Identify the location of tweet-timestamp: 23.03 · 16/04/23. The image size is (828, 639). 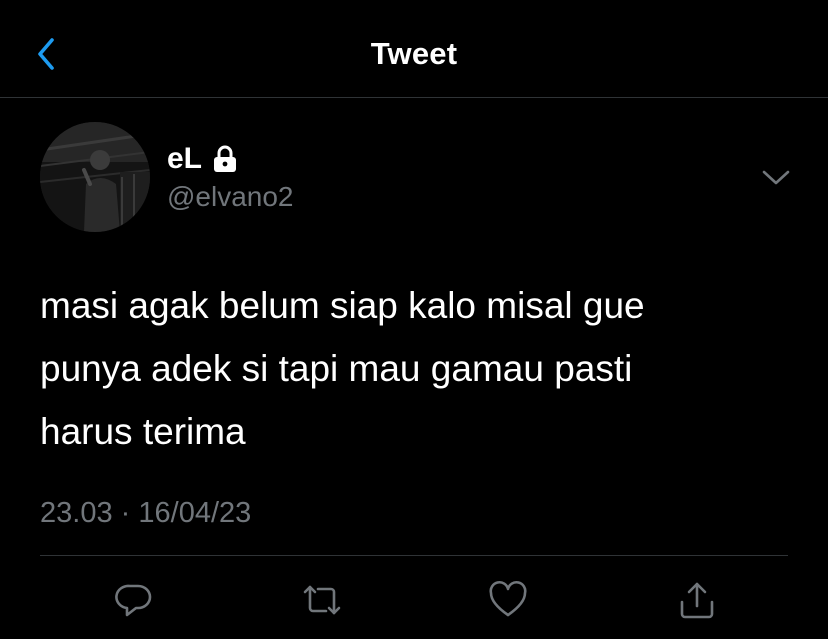
(145, 513).